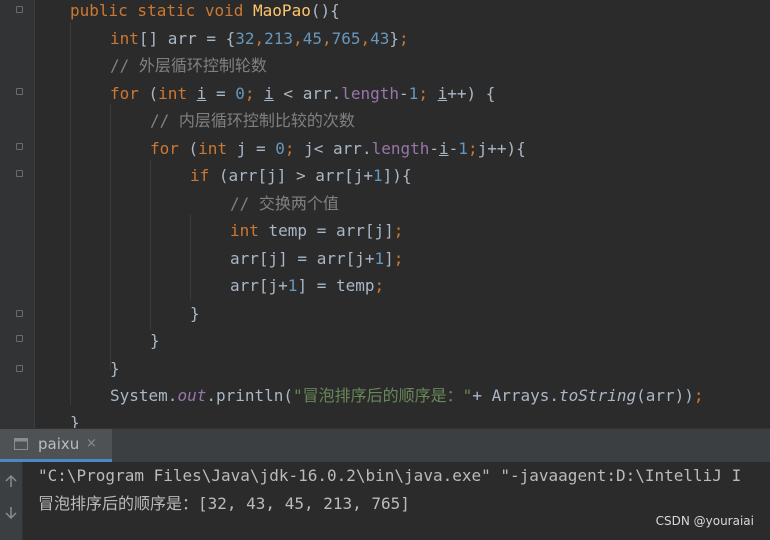 The image size is (770, 540). I want to click on code-token: =, so click(221, 93).